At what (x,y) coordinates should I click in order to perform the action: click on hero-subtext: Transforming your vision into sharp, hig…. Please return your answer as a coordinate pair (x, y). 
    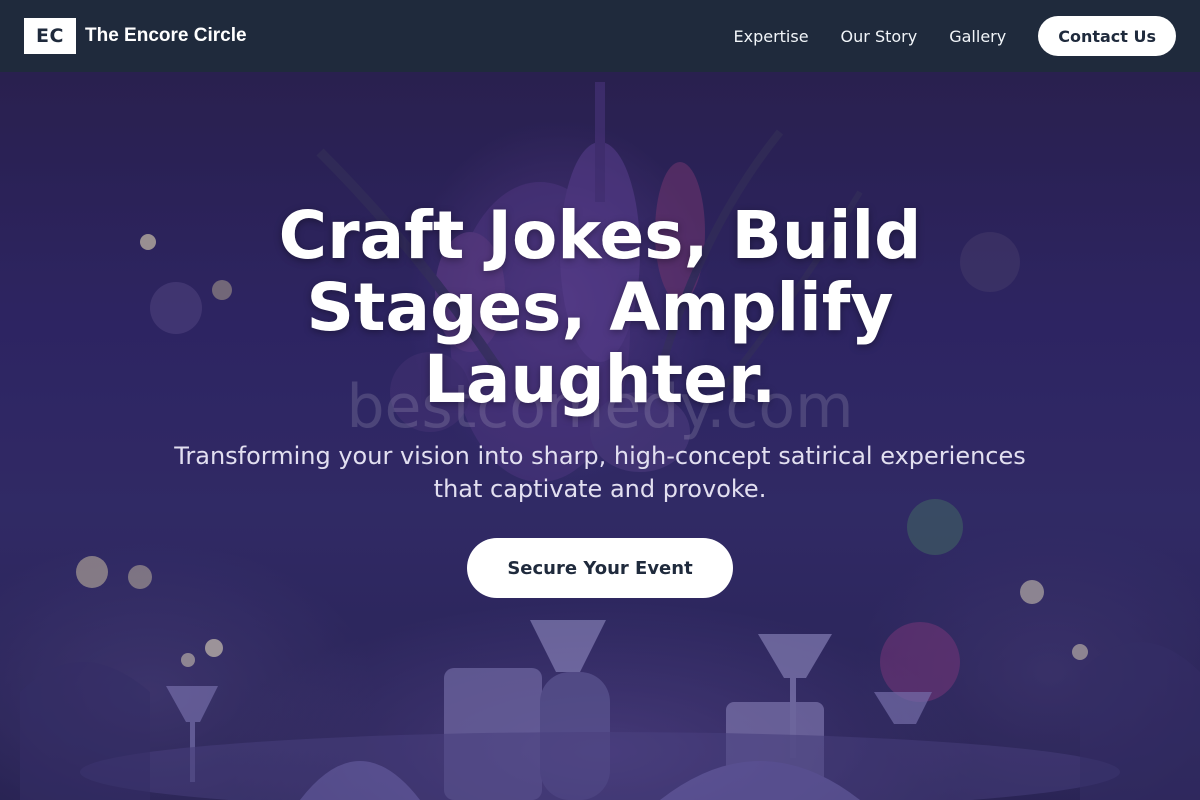
    Looking at the image, I should click on (600, 472).